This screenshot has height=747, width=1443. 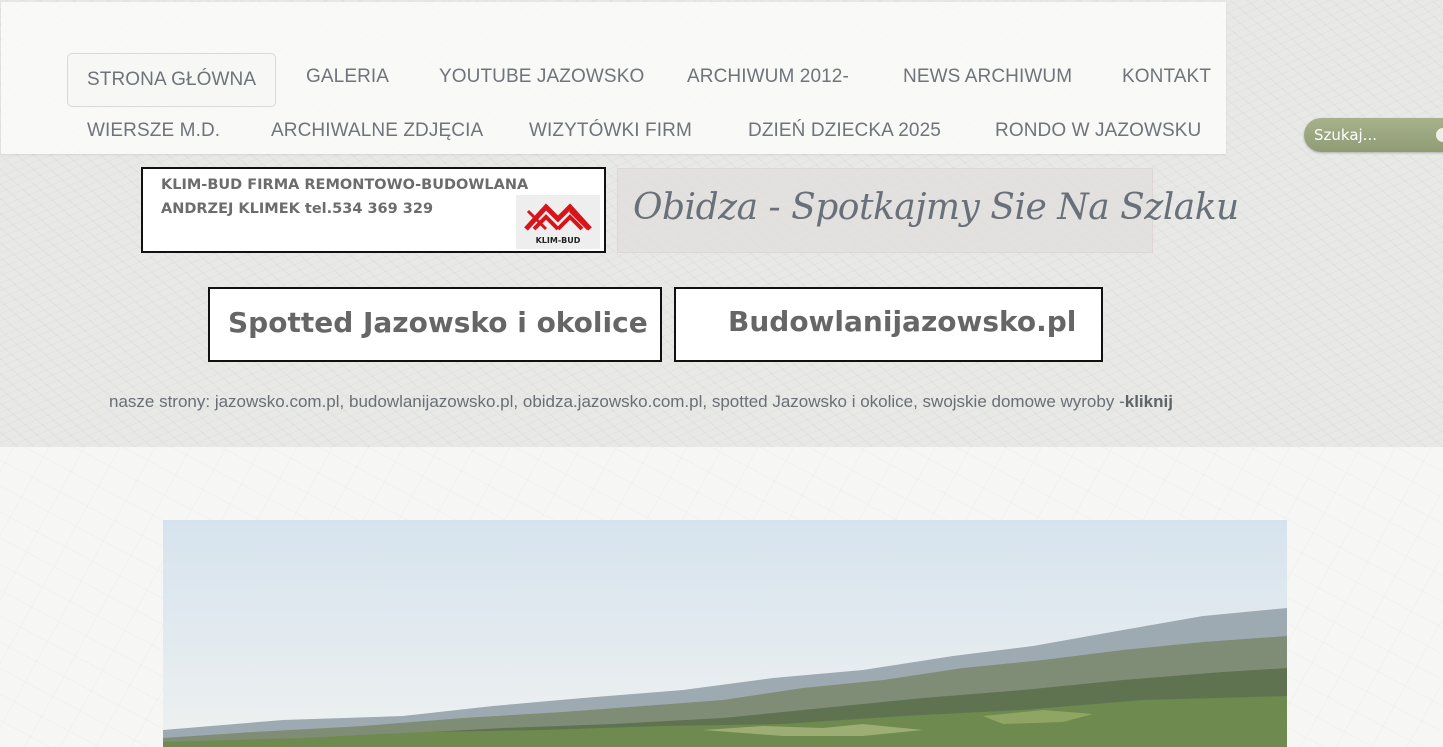 I want to click on klim-bud-line-2: ANDRZEJ KLIMEK tel.534 369 329, so click(x=297, y=209).